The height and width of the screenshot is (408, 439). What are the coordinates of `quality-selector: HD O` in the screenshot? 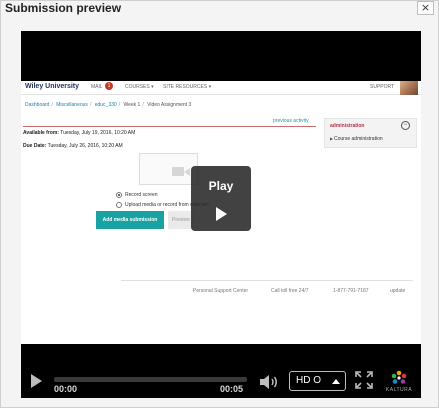 It's located at (317, 381).